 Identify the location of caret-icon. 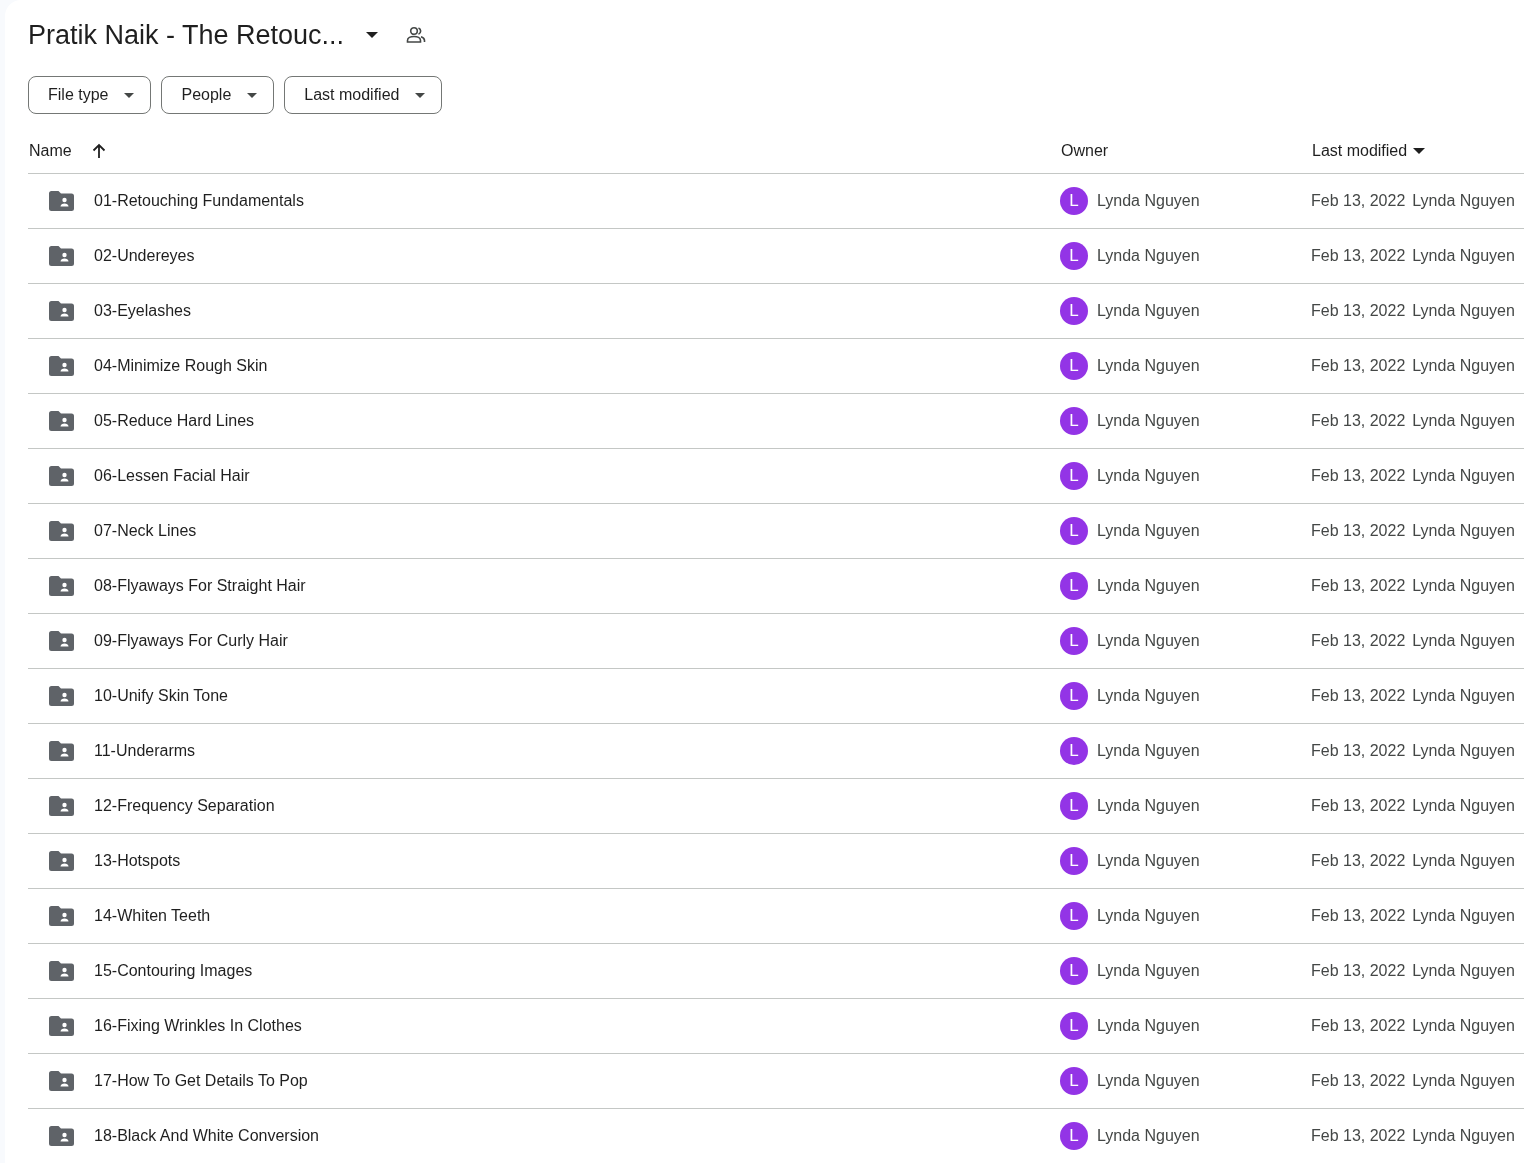
(129, 95).